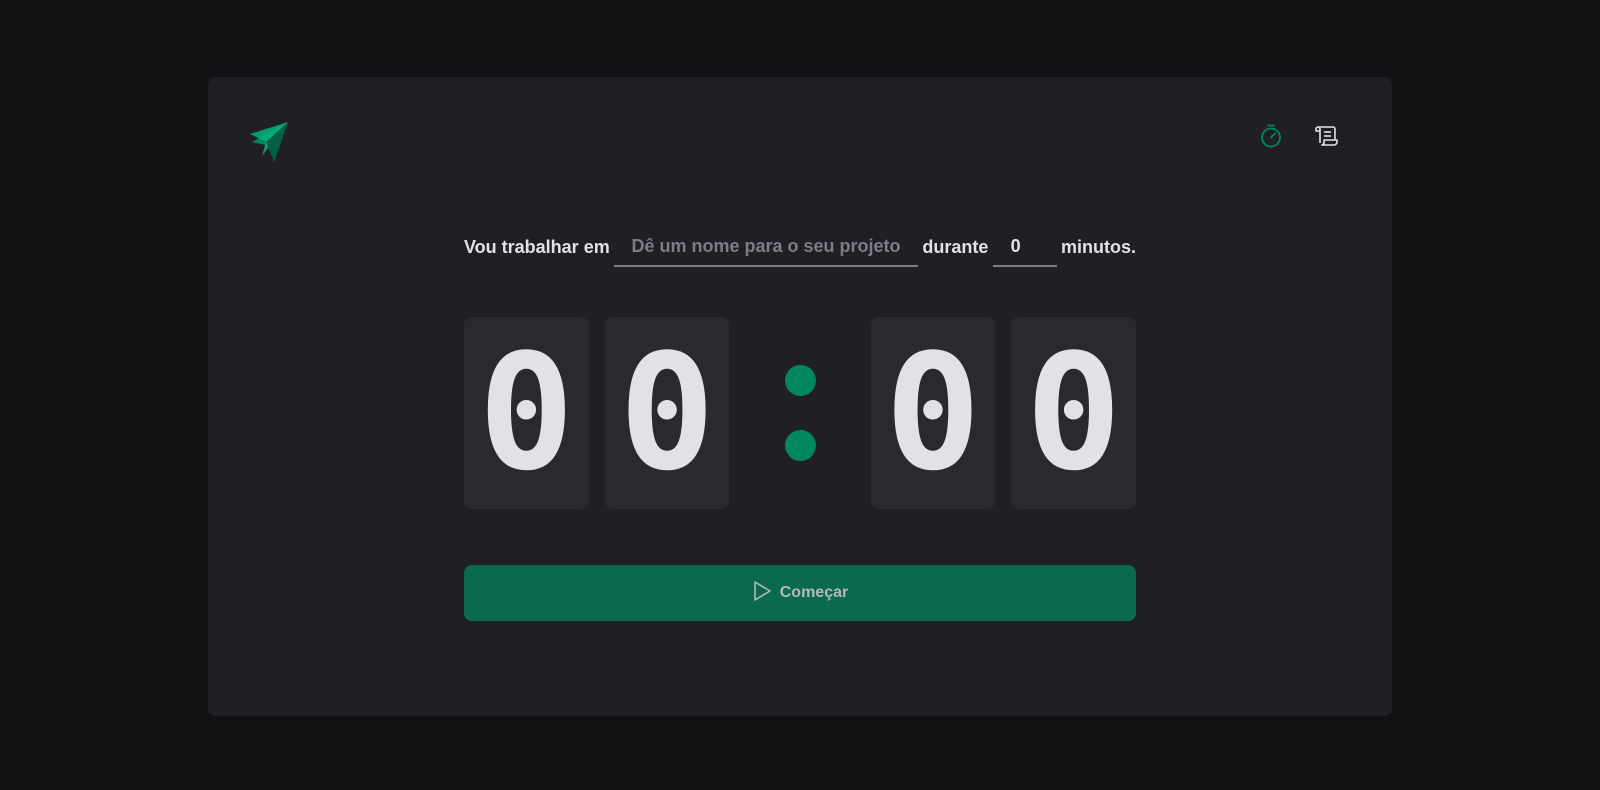 The image size is (1600, 790). What do you see at coordinates (1073, 413) in the screenshot?
I see `seconds-ones-digit: 0` at bounding box center [1073, 413].